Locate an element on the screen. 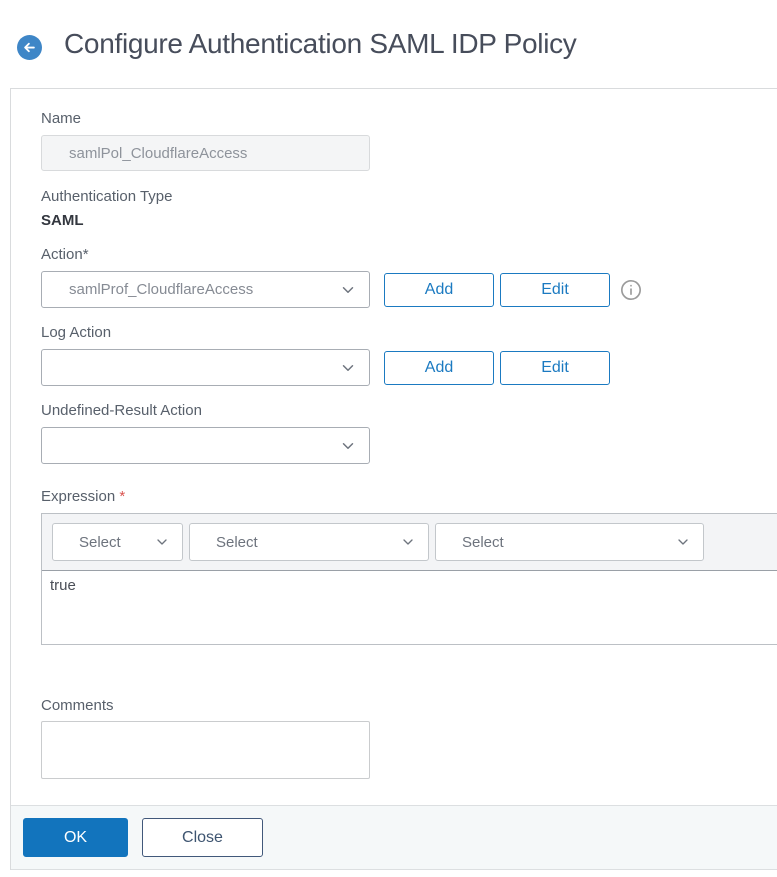 The height and width of the screenshot is (877, 777). close-button: Close is located at coordinates (202, 837).